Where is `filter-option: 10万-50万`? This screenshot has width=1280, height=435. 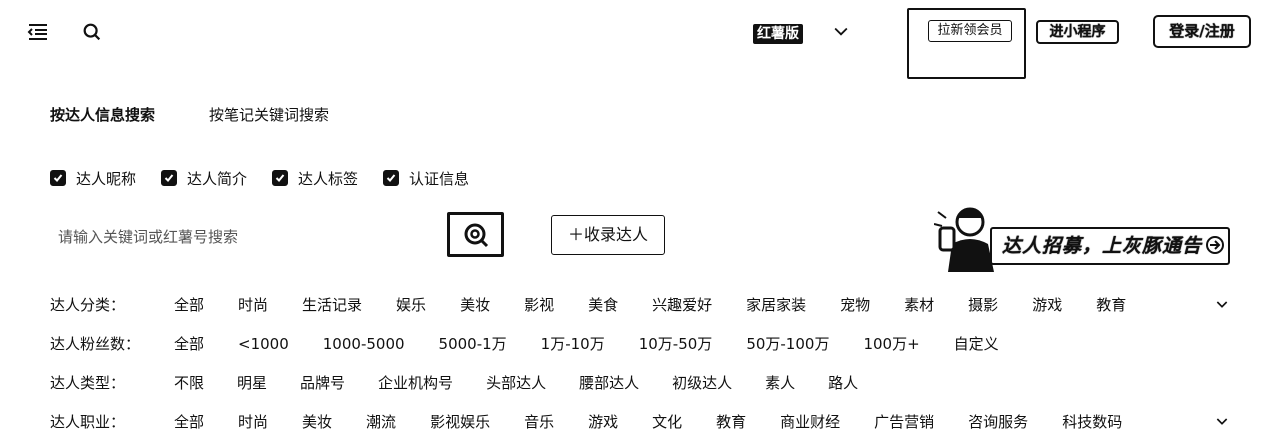
filter-option: 10万-50万 is located at coordinates (676, 344).